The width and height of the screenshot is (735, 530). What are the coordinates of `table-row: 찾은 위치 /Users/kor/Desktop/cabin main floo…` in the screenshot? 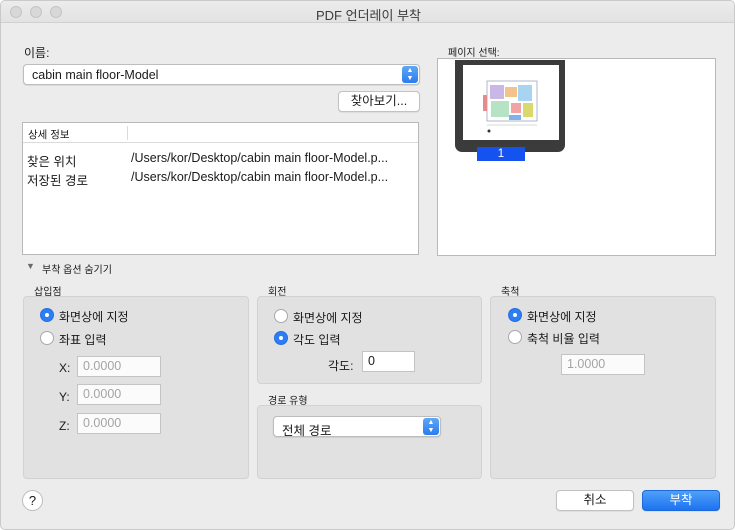 It's located at (220, 159).